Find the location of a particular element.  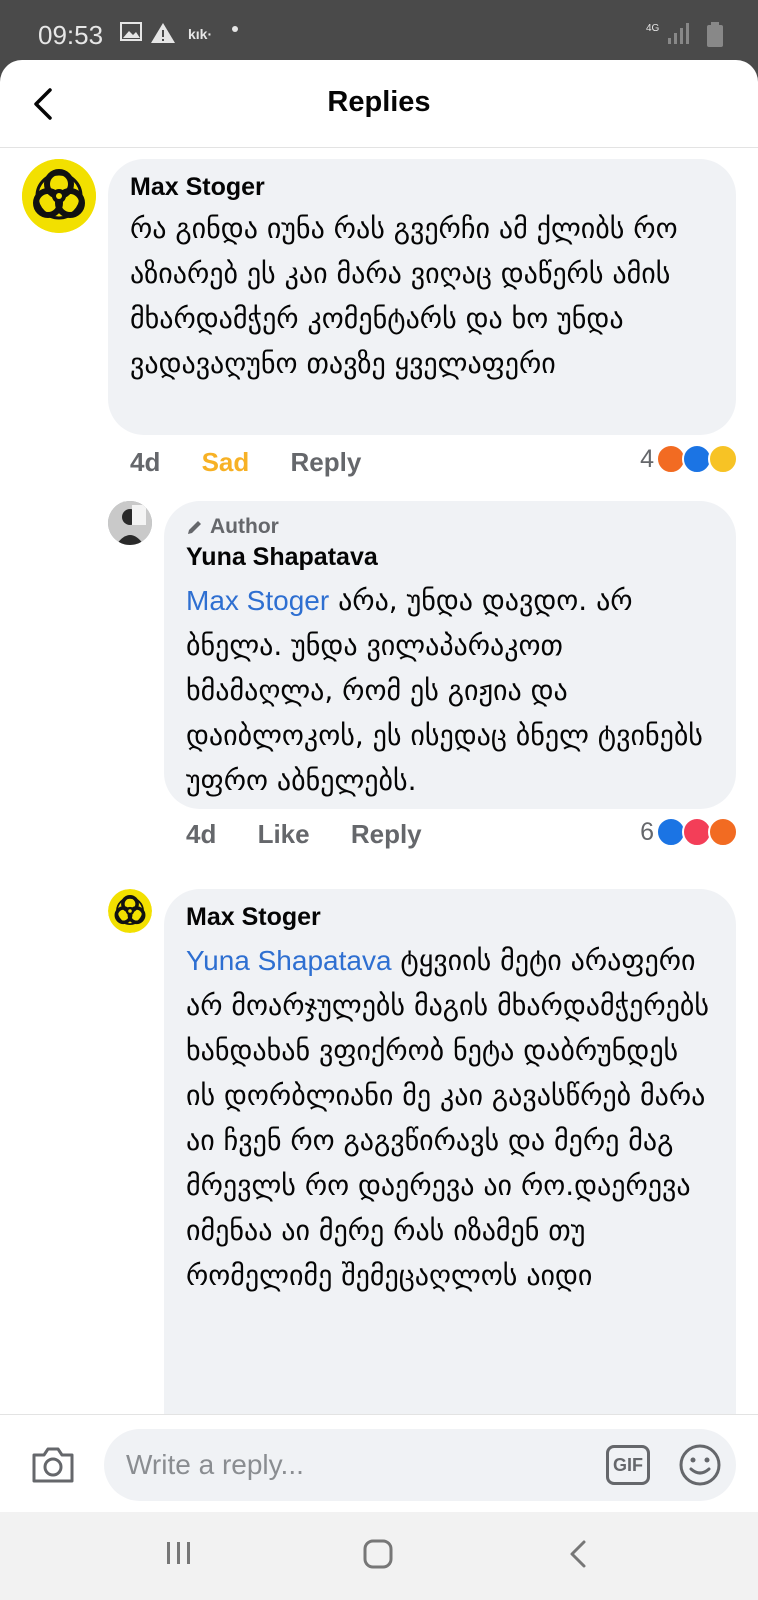

reaction-count: 4 is located at coordinates (647, 458).